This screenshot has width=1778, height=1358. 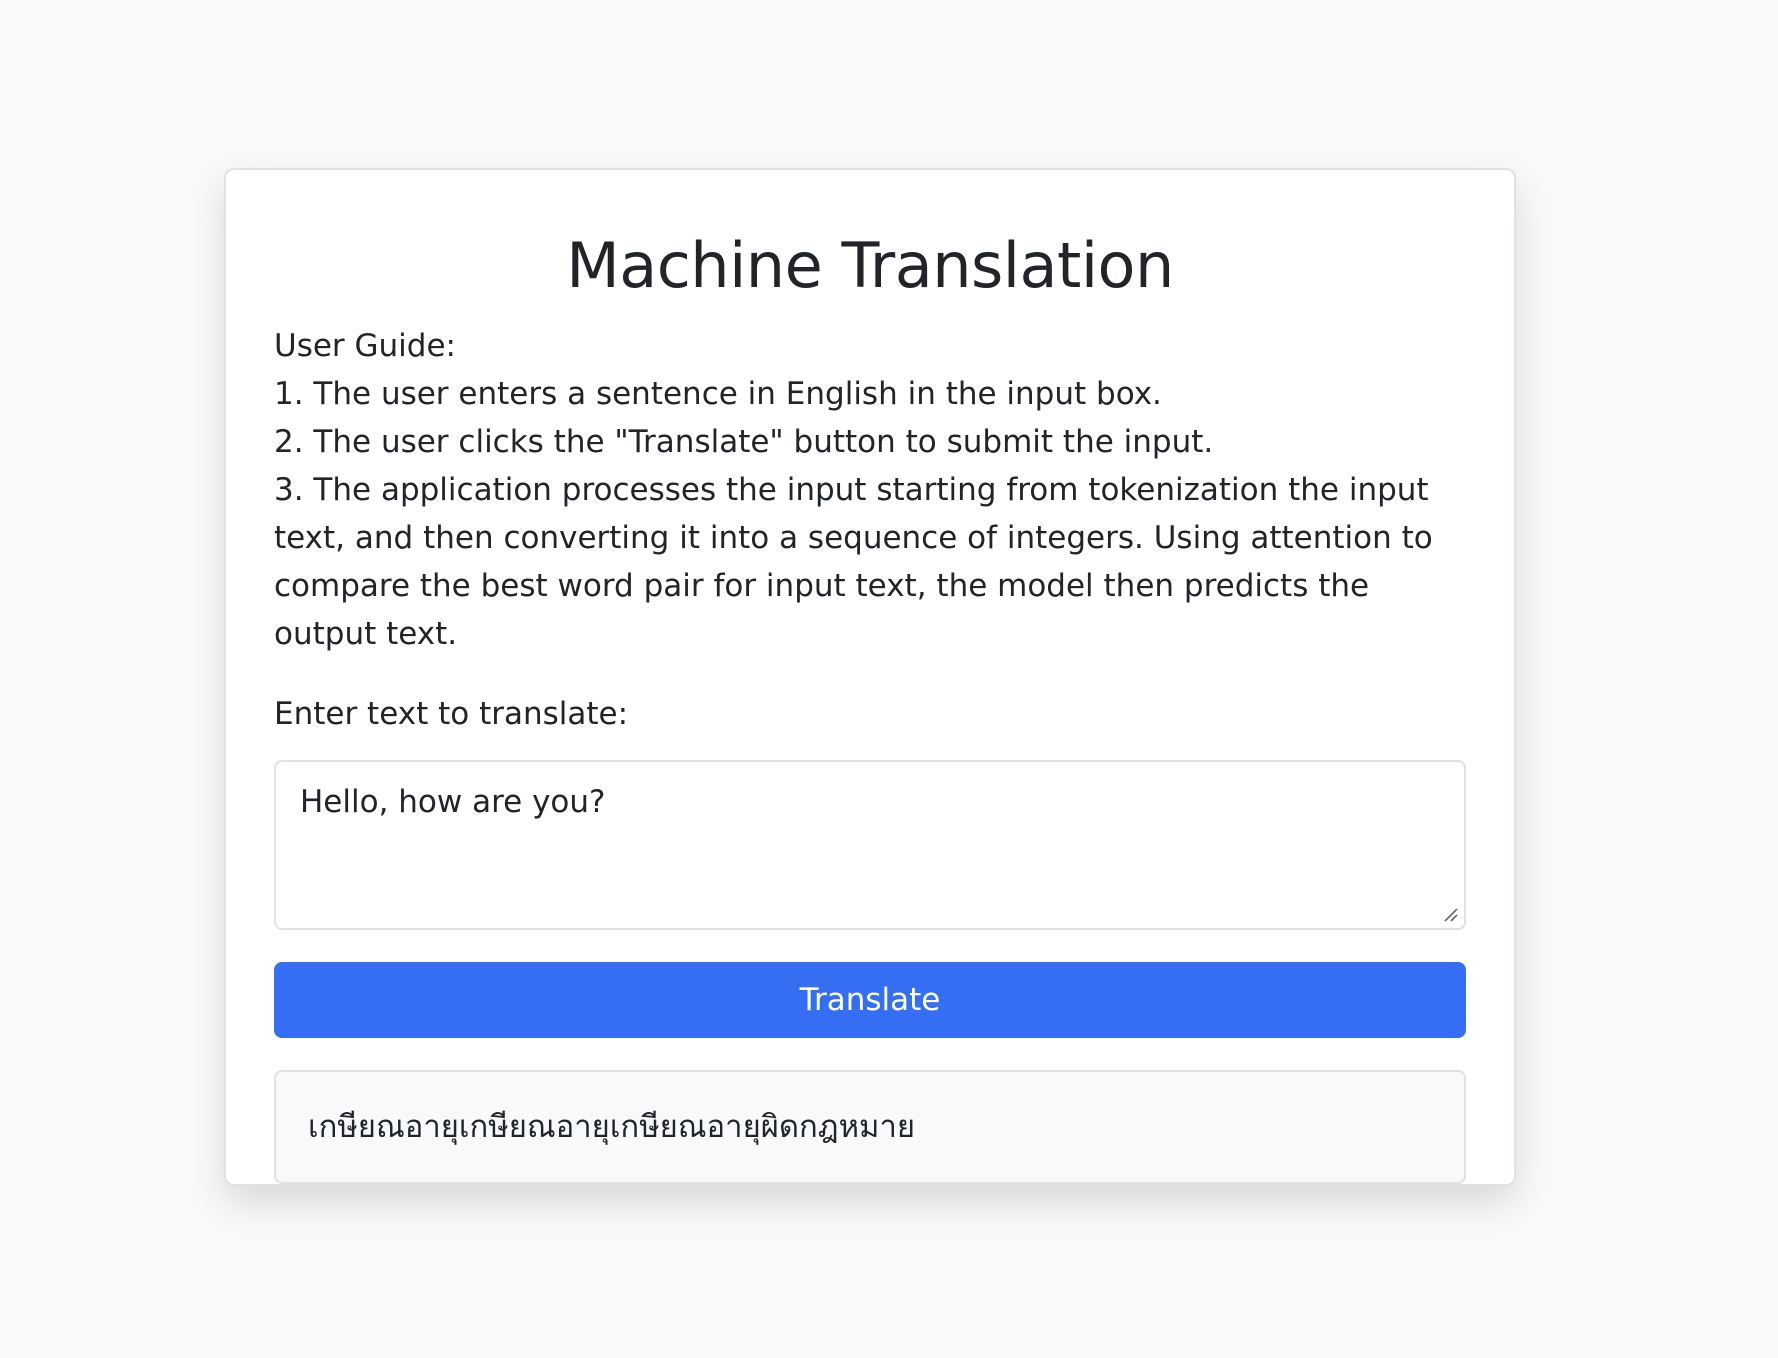 I want to click on translate-input: Hello, how are you?, so click(x=870, y=845).